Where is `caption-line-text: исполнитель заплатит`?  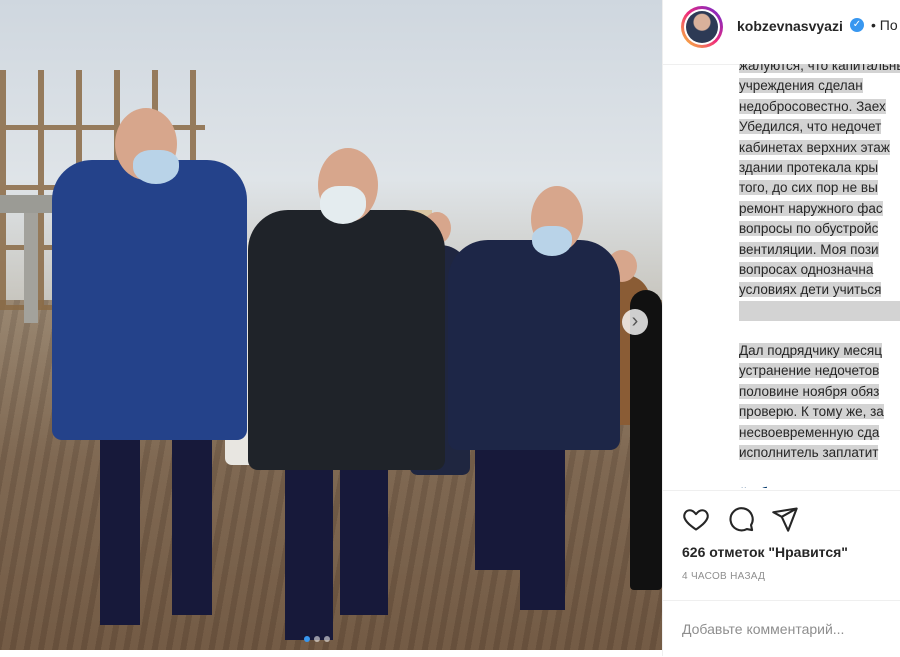 caption-line-text: исполнитель заплатит is located at coordinates (809, 452).